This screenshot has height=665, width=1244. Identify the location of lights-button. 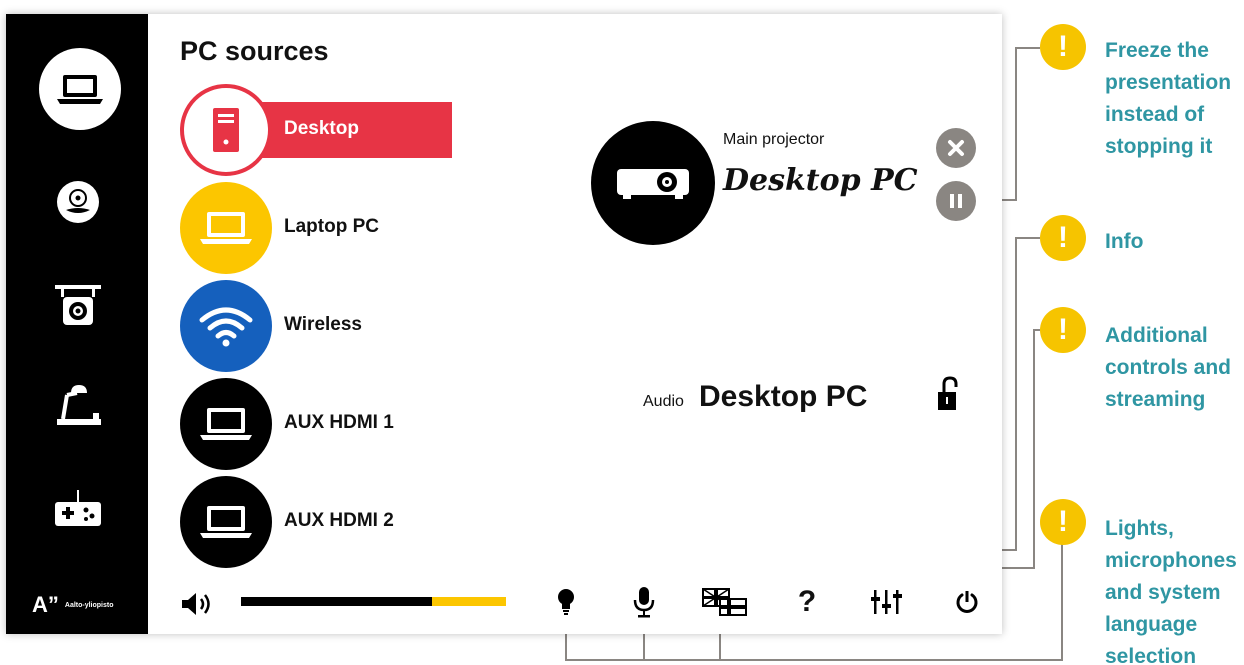
(566, 602).